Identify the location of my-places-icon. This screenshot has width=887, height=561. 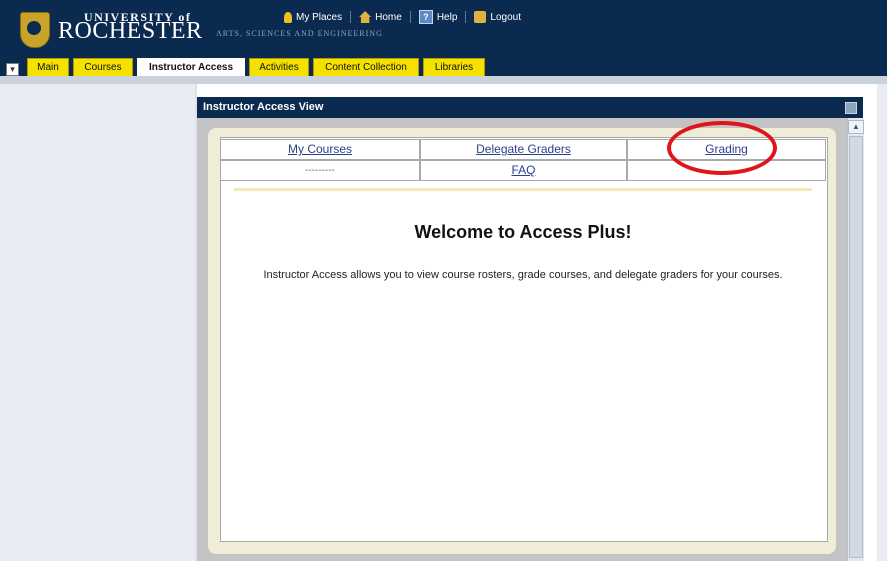
(288, 17).